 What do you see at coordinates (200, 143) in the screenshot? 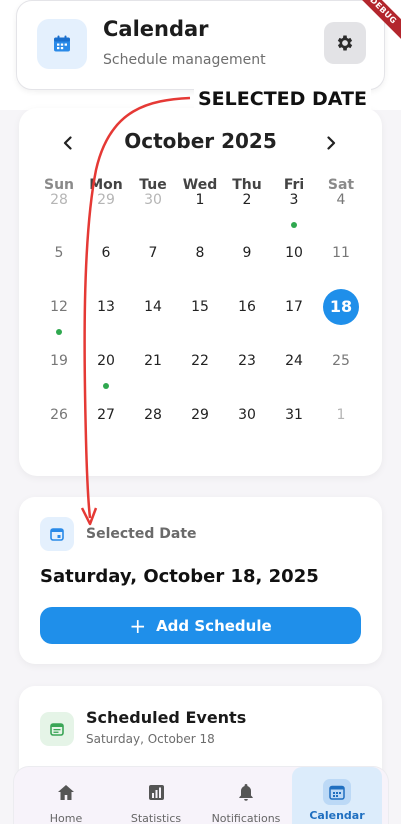
I see `month-navigation: October 2025` at bounding box center [200, 143].